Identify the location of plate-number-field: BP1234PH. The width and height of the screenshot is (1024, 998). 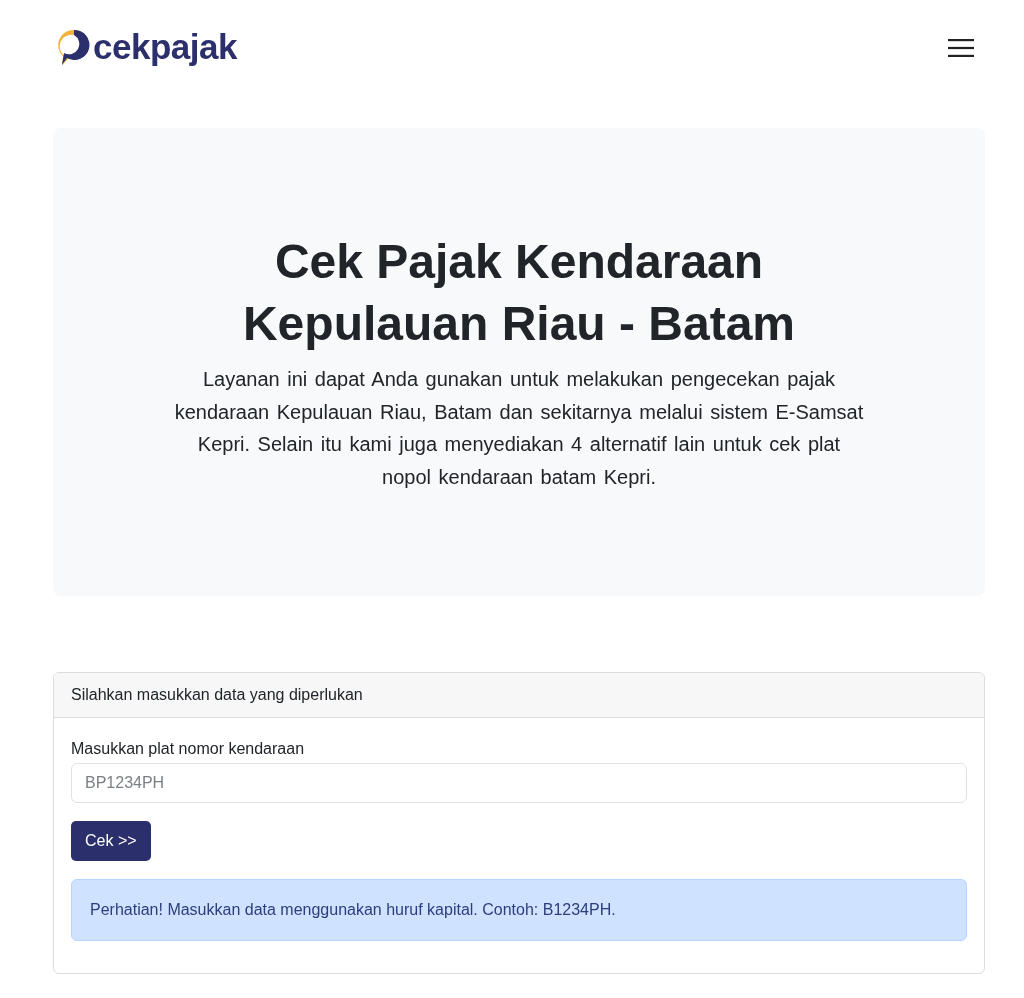
(519, 783).